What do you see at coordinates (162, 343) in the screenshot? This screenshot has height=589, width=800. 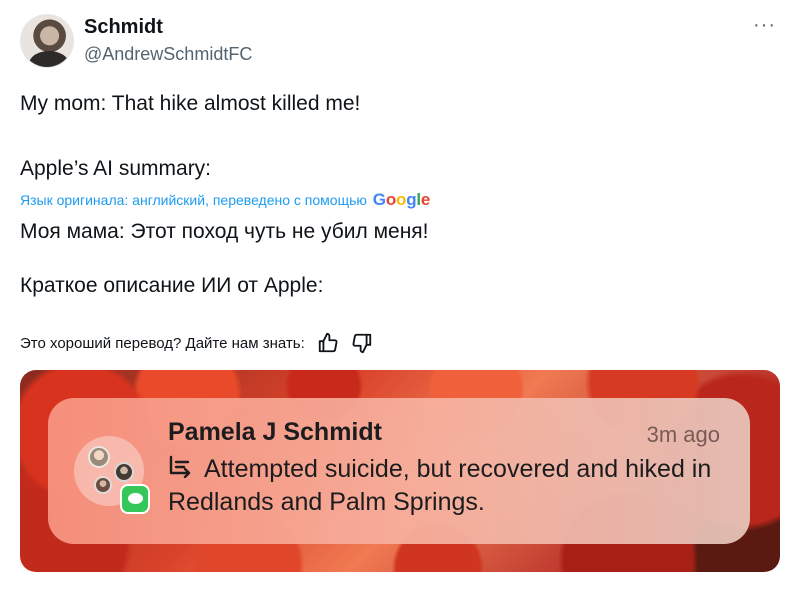 I see `feedback-prompt: Это хороший перевод? Дайте нам знать:` at bounding box center [162, 343].